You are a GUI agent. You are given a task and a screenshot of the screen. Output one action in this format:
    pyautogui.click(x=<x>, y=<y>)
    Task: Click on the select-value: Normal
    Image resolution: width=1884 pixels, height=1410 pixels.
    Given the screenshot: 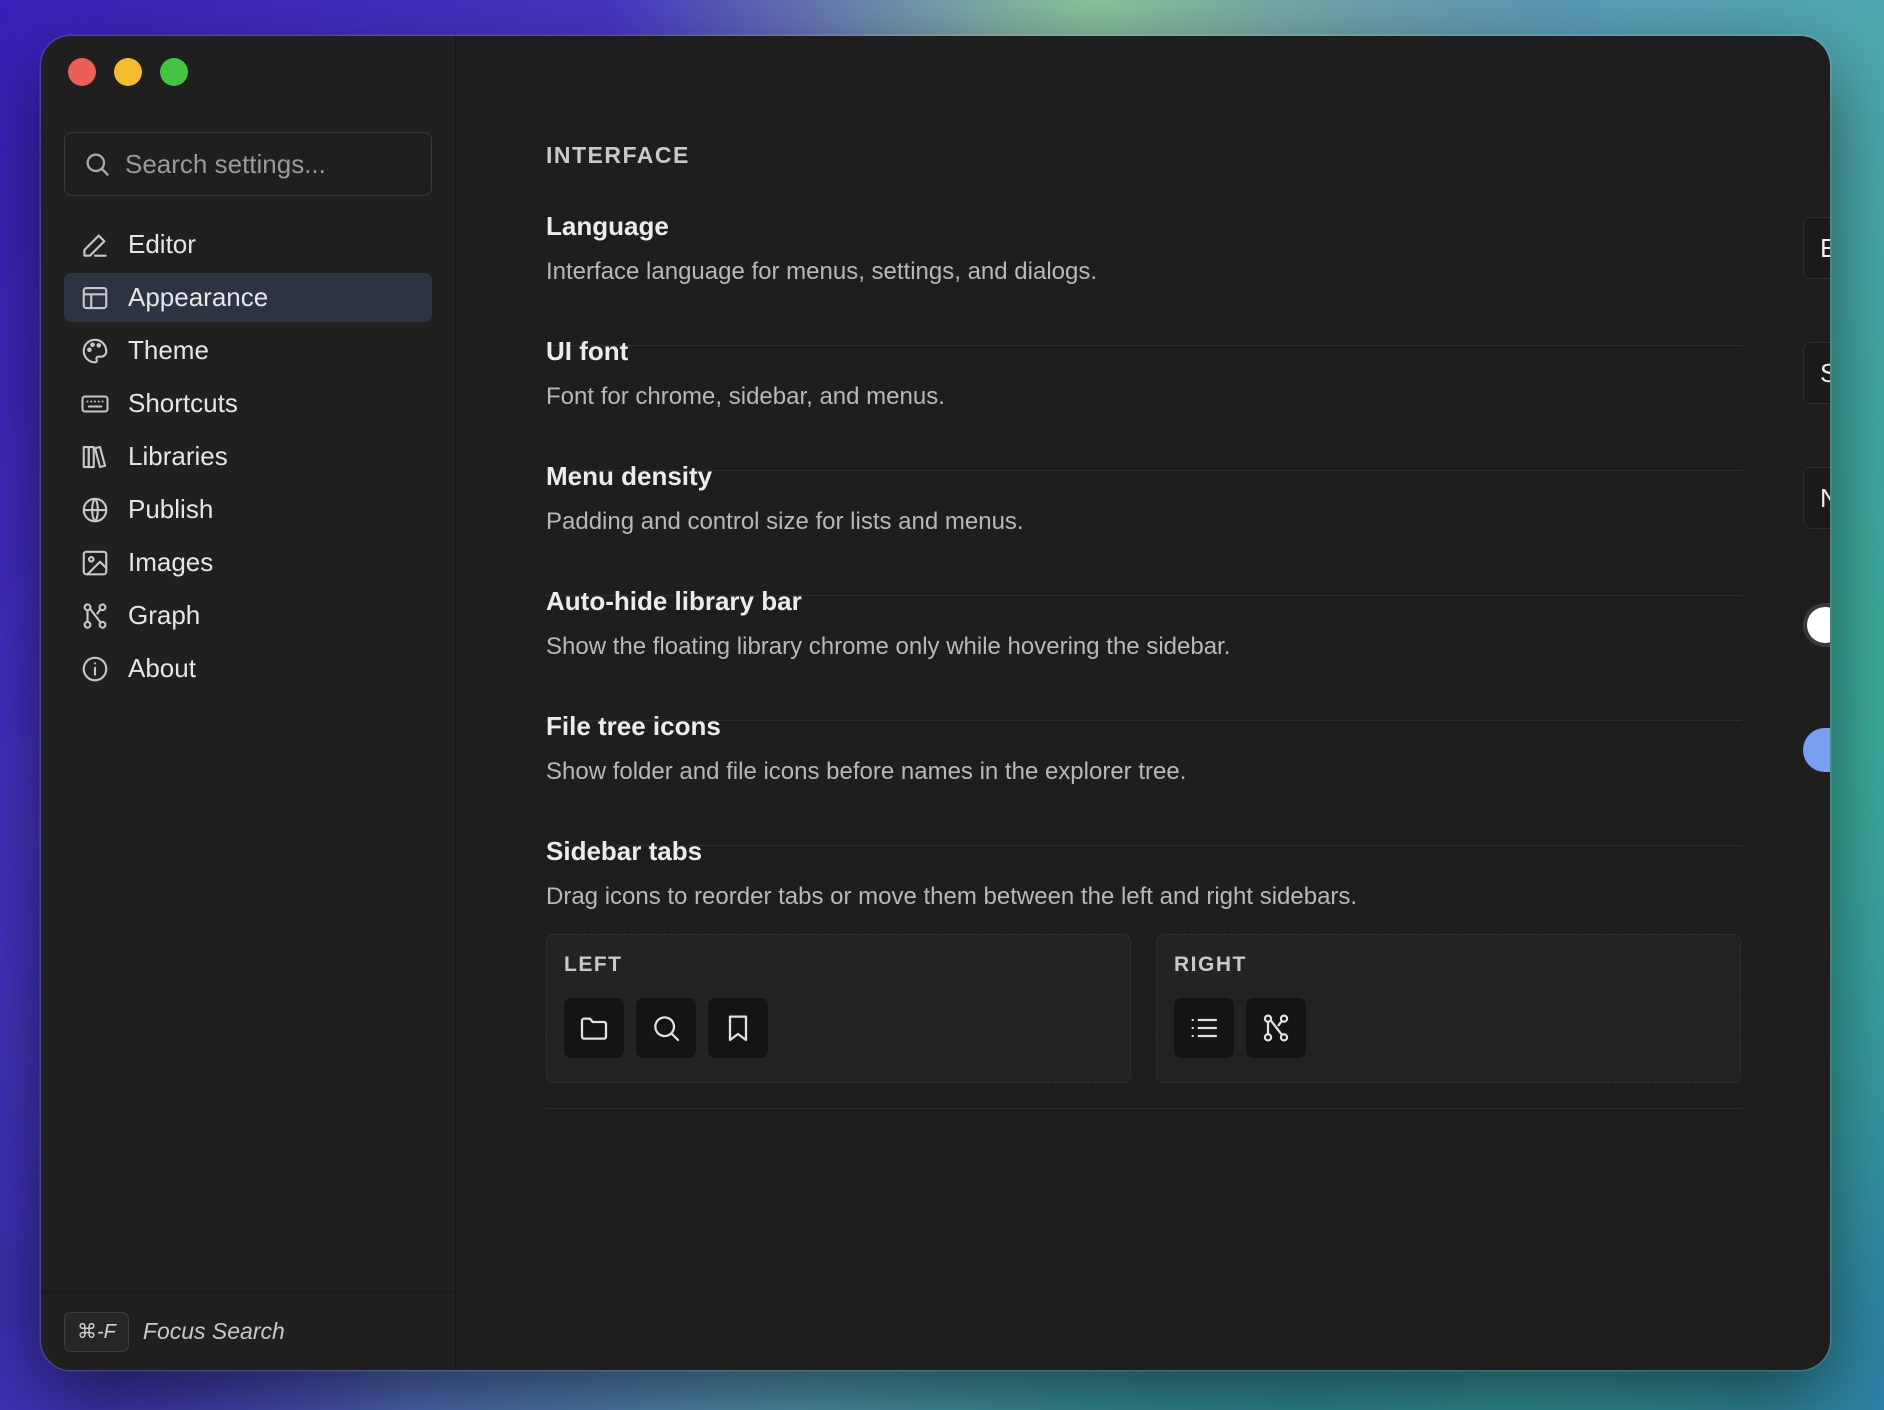 What is the action you would take?
    pyautogui.click(x=1825, y=497)
    